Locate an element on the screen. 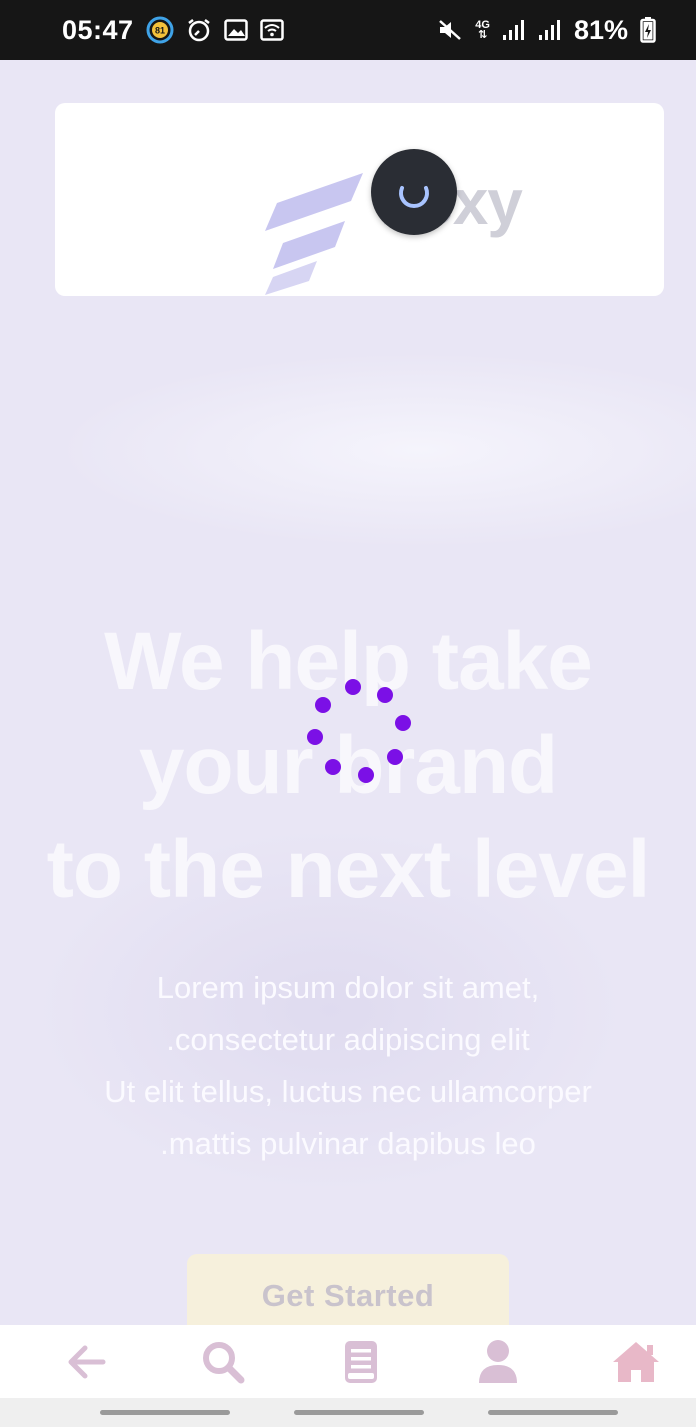  gallery-icon is located at coordinates (235, 30).